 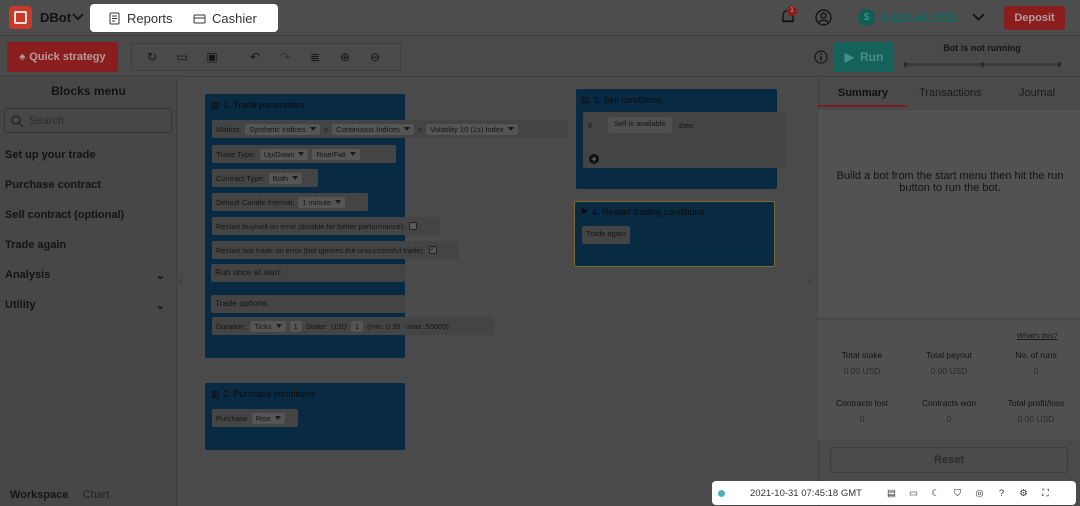 What do you see at coordinates (1045, 493) in the screenshot?
I see `fullscreen-icon: ⛶` at bounding box center [1045, 493].